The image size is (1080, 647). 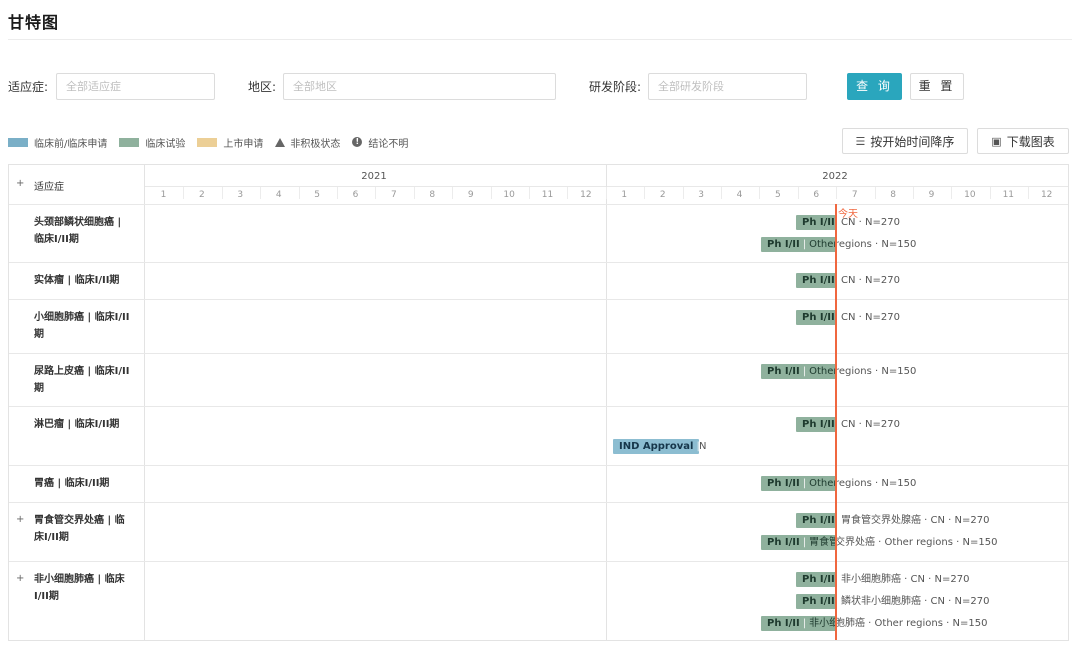 I want to click on row-label: 头颈部鳞状细胞癌 | 临床I/II期, so click(x=78, y=231).